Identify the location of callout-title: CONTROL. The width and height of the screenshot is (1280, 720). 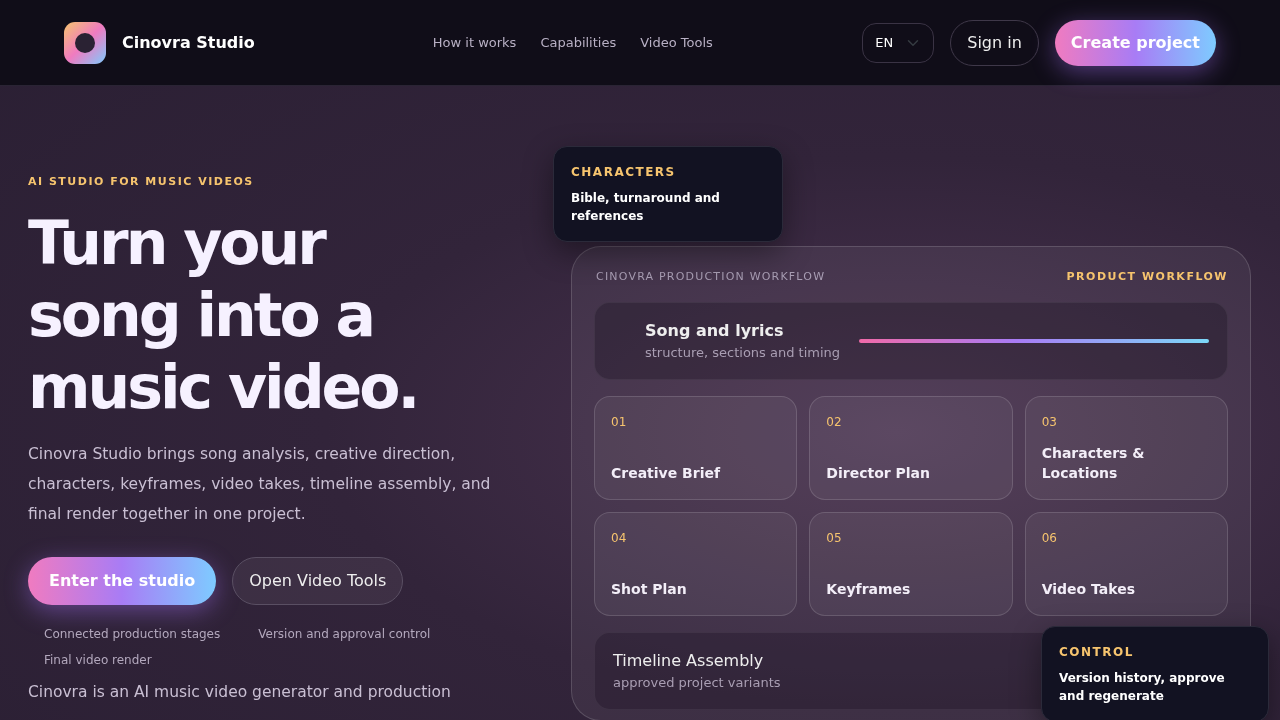
(1097, 652).